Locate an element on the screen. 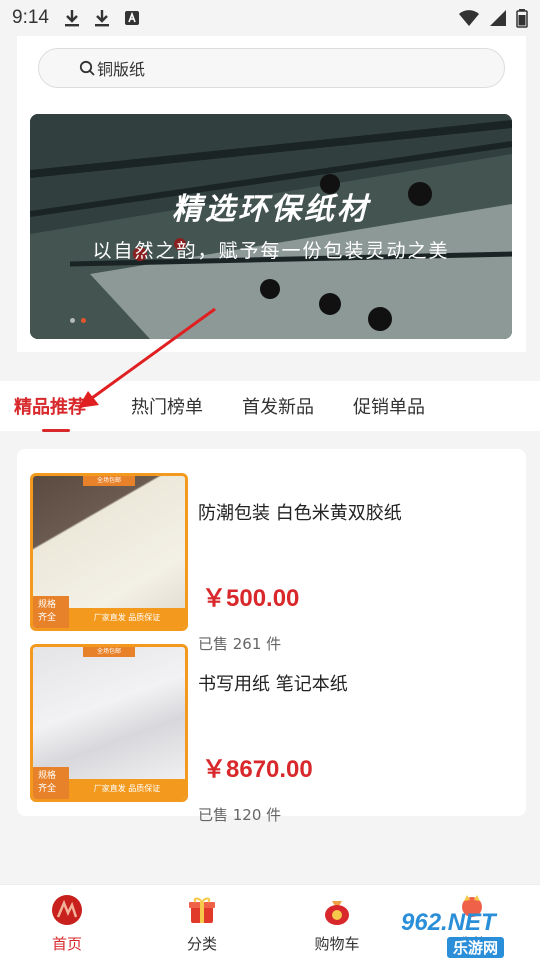 This screenshot has width=540, height=960. tab-promotions: 促销单品 is located at coordinates (389, 406).